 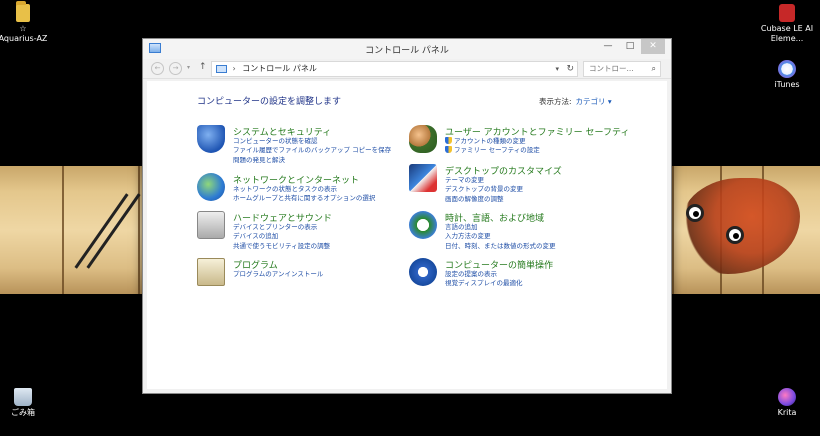 What do you see at coordinates (269, 102) in the screenshot?
I see `page-title: コンピューターの設定を調整します` at bounding box center [269, 102].